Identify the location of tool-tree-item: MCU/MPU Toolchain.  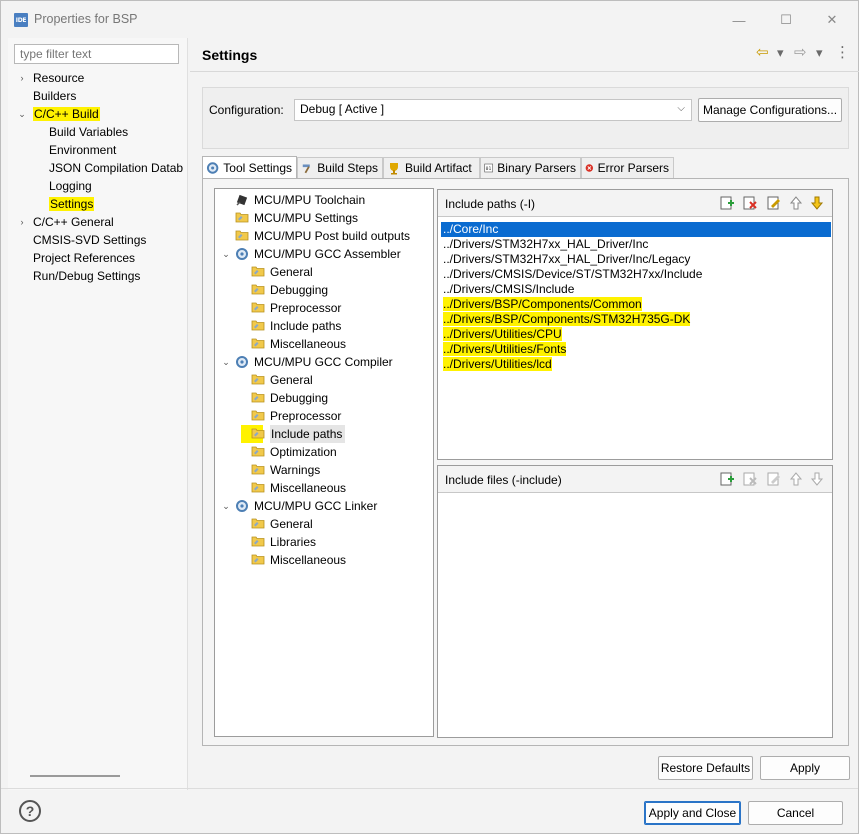
(300, 200).